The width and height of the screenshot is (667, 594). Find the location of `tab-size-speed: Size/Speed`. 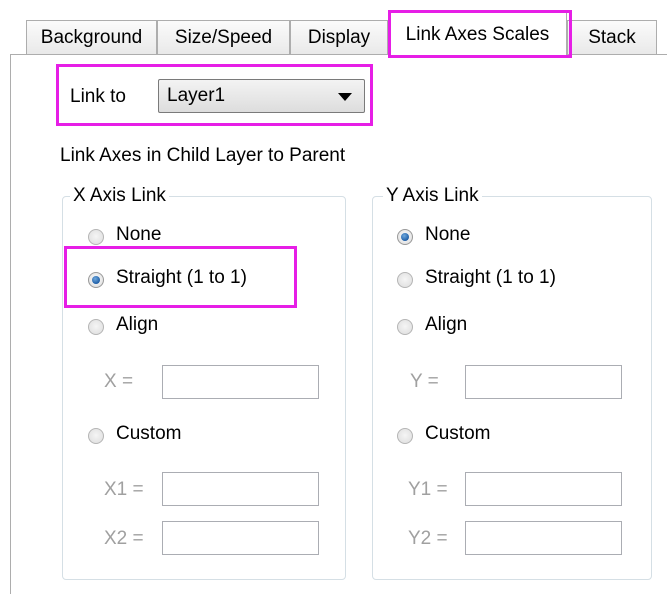

tab-size-speed: Size/Speed is located at coordinates (223, 37).